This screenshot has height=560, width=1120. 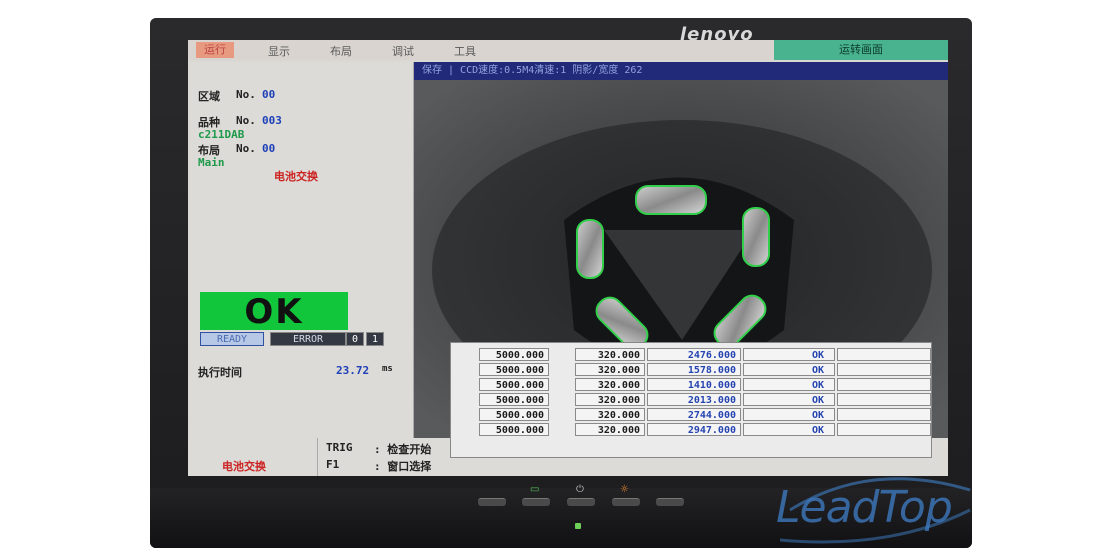 What do you see at coordinates (246, 148) in the screenshot?
I see `layout-no-label: No.` at bounding box center [246, 148].